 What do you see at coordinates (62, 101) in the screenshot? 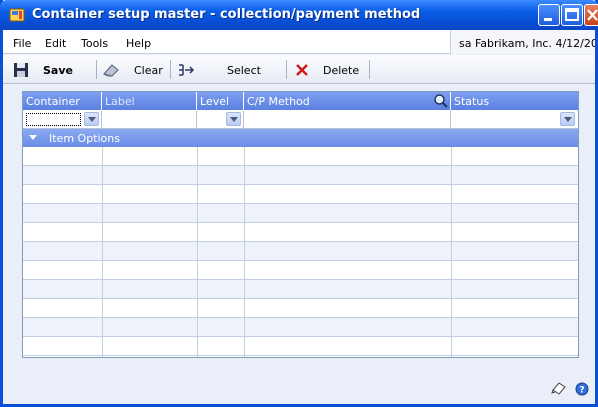
I see `column-container: Container` at bounding box center [62, 101].